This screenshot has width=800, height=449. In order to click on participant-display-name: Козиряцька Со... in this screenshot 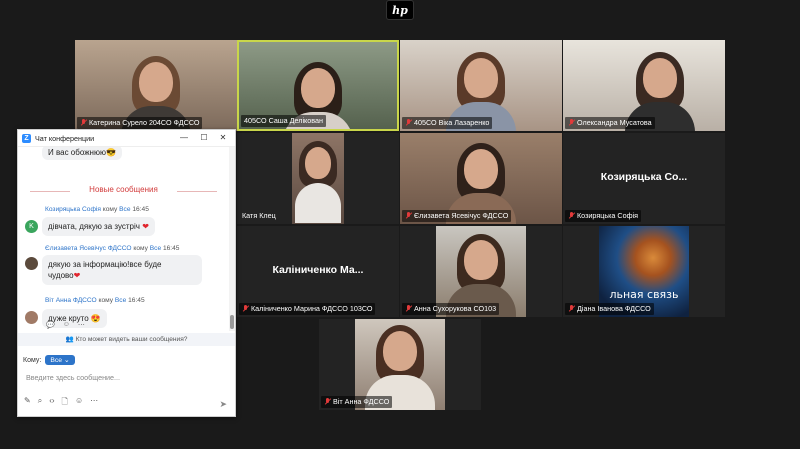, I will do `click(644, 177)`.